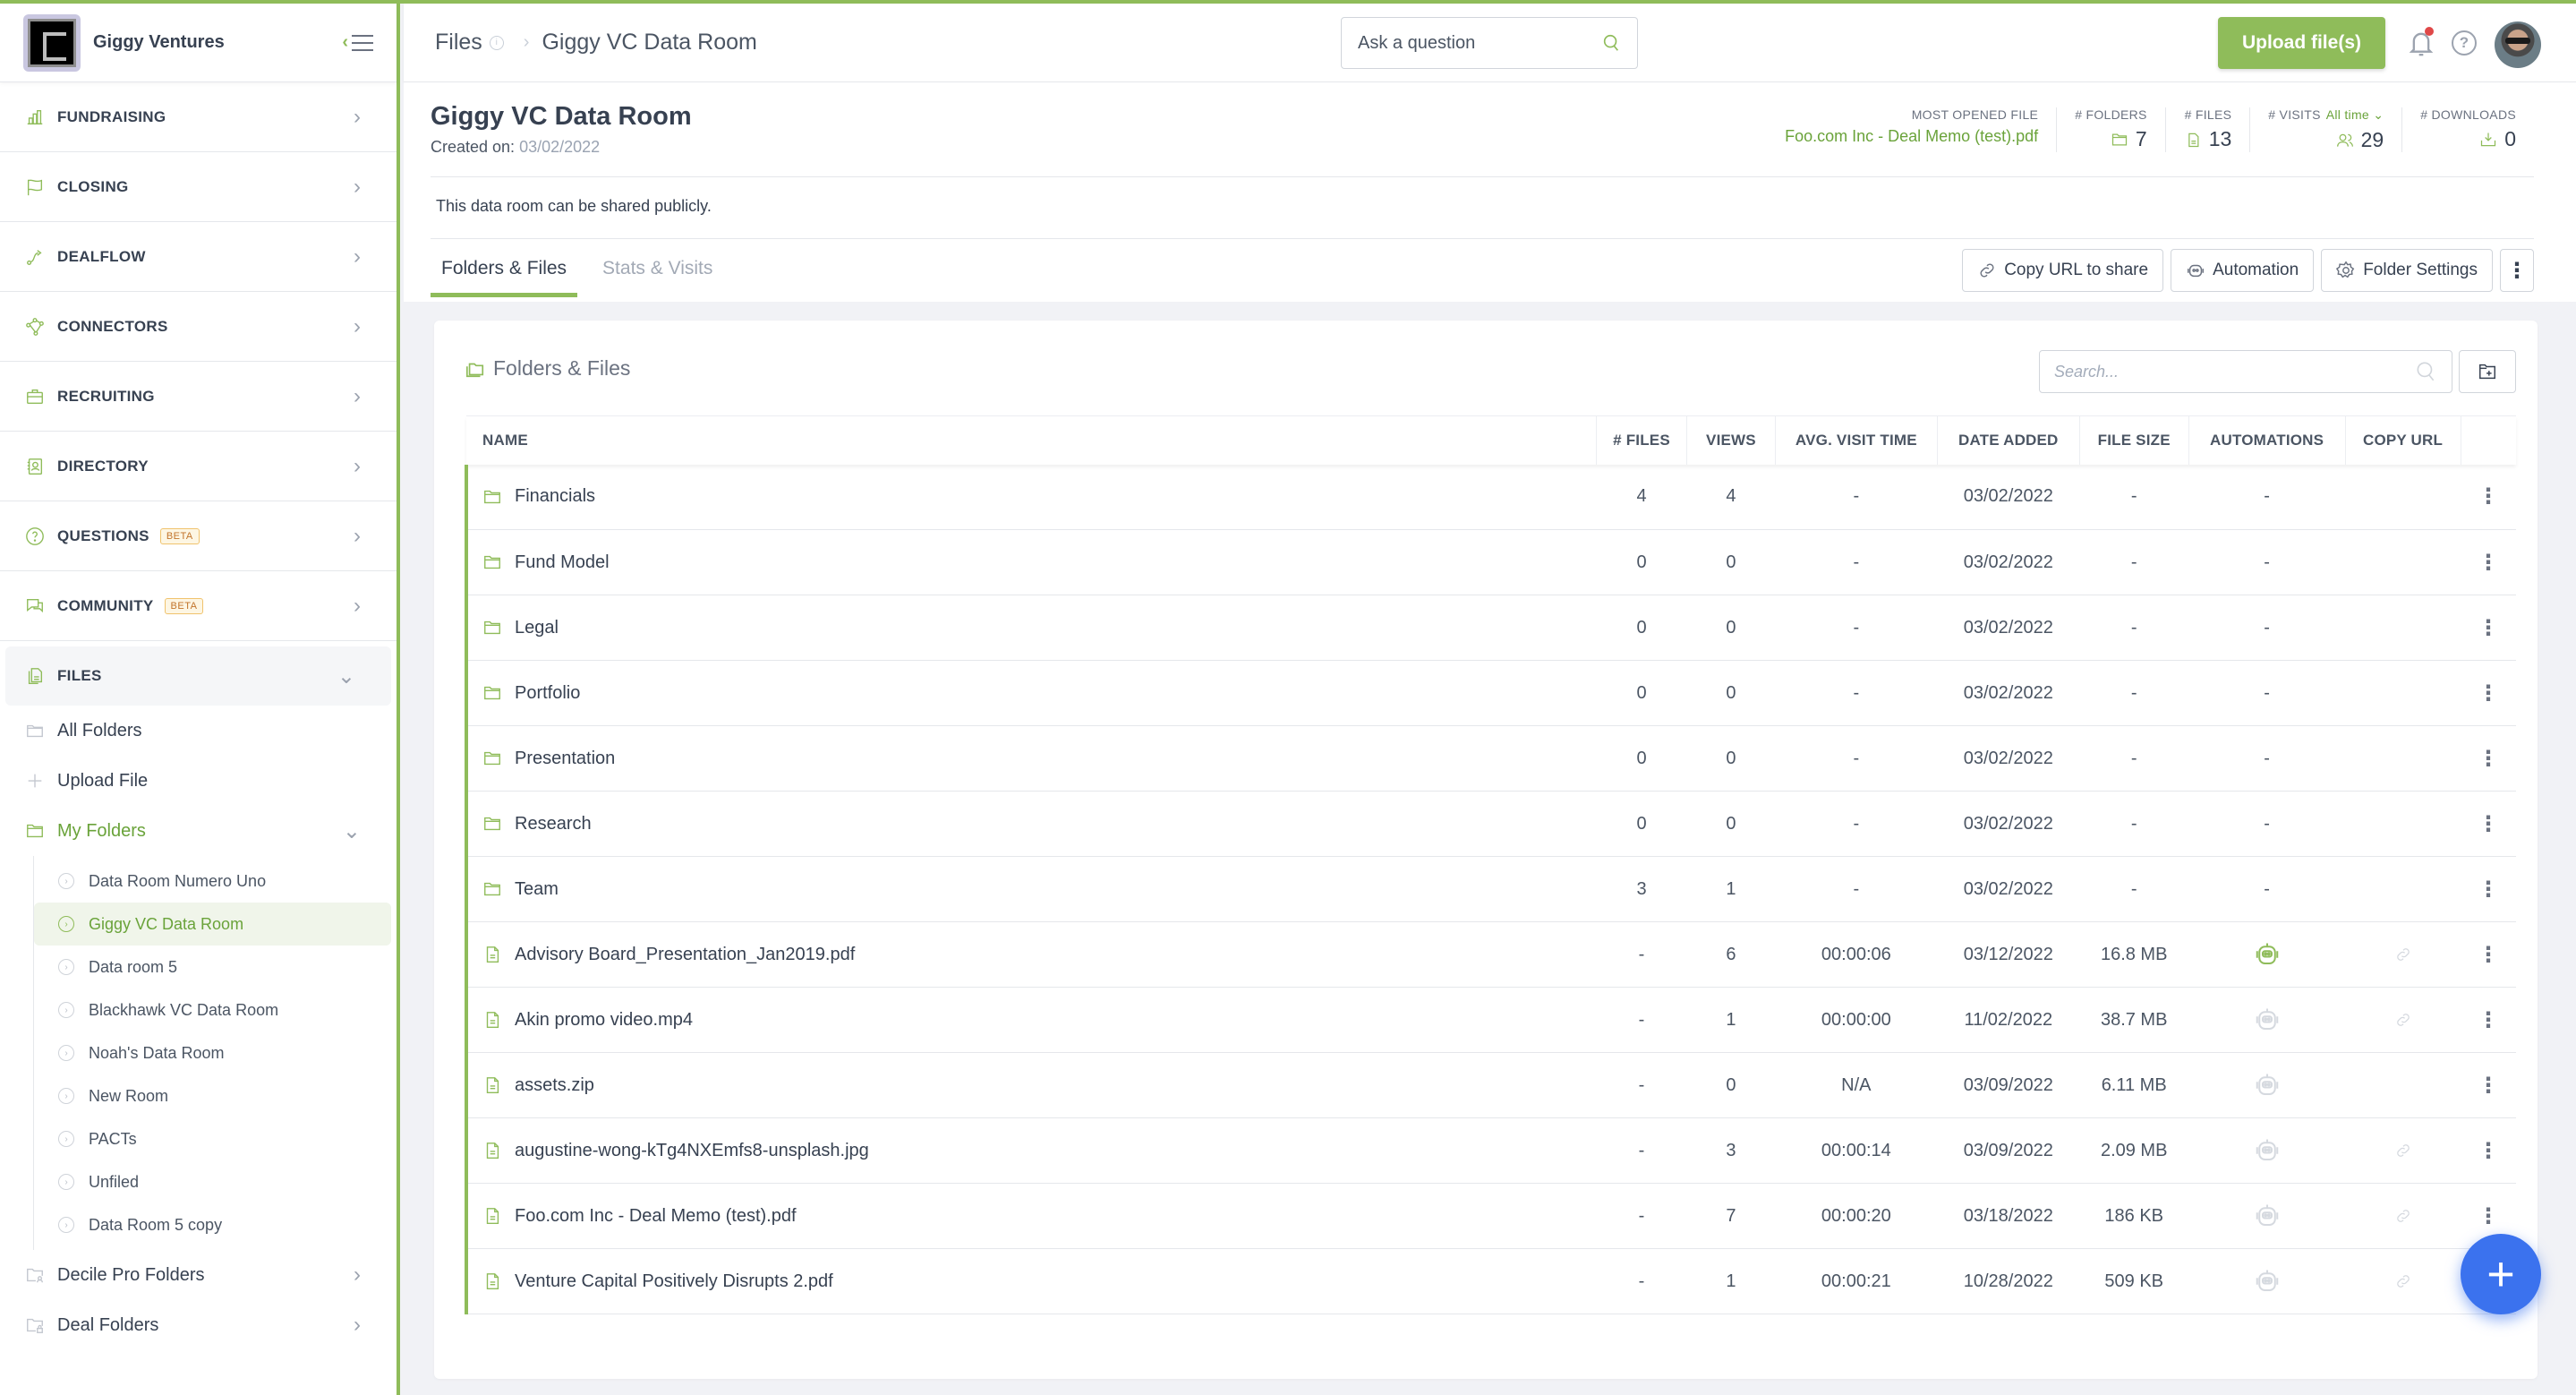 The width and height of the screenshot is (2576, 1395). Describe the element at coordinates (1031, 1216) in the screenshot. I see `name-cell: Foo.com Inc - Deal Memo (test).pdf` at that location.